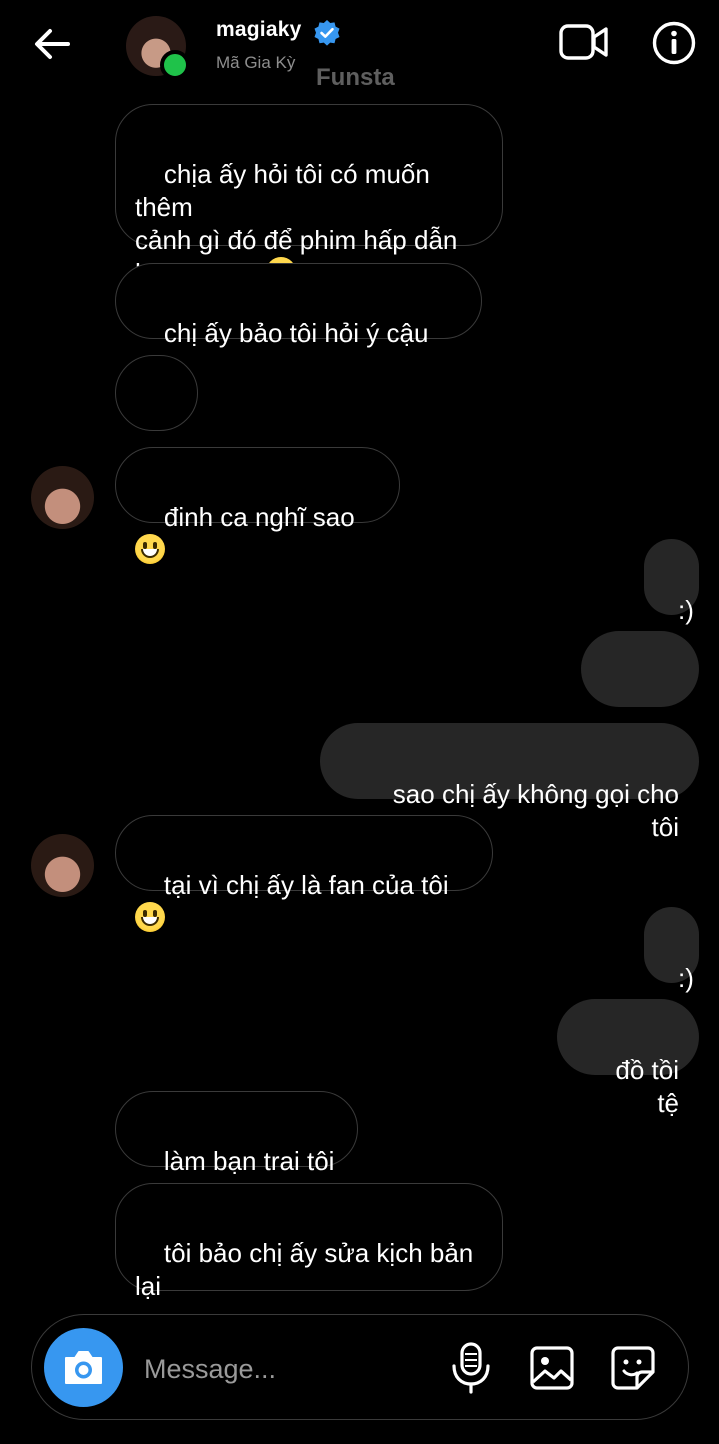  Describe the element at coordinates (298, 322) in the screenshot. I see `message-bubble-incoming: chị ấy bảo tôi hỏi ý cậu nữa` at that location.